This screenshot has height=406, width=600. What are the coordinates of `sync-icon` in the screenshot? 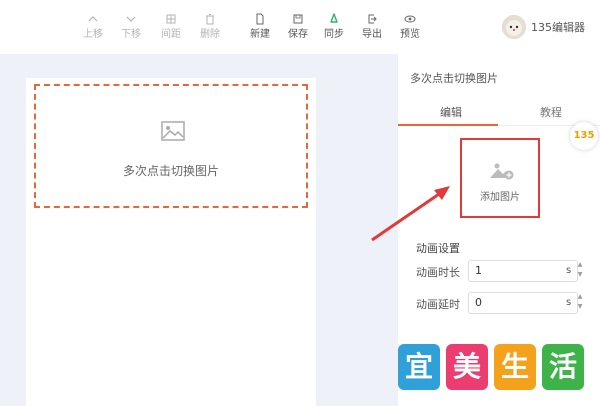 It's located at (334, 19).